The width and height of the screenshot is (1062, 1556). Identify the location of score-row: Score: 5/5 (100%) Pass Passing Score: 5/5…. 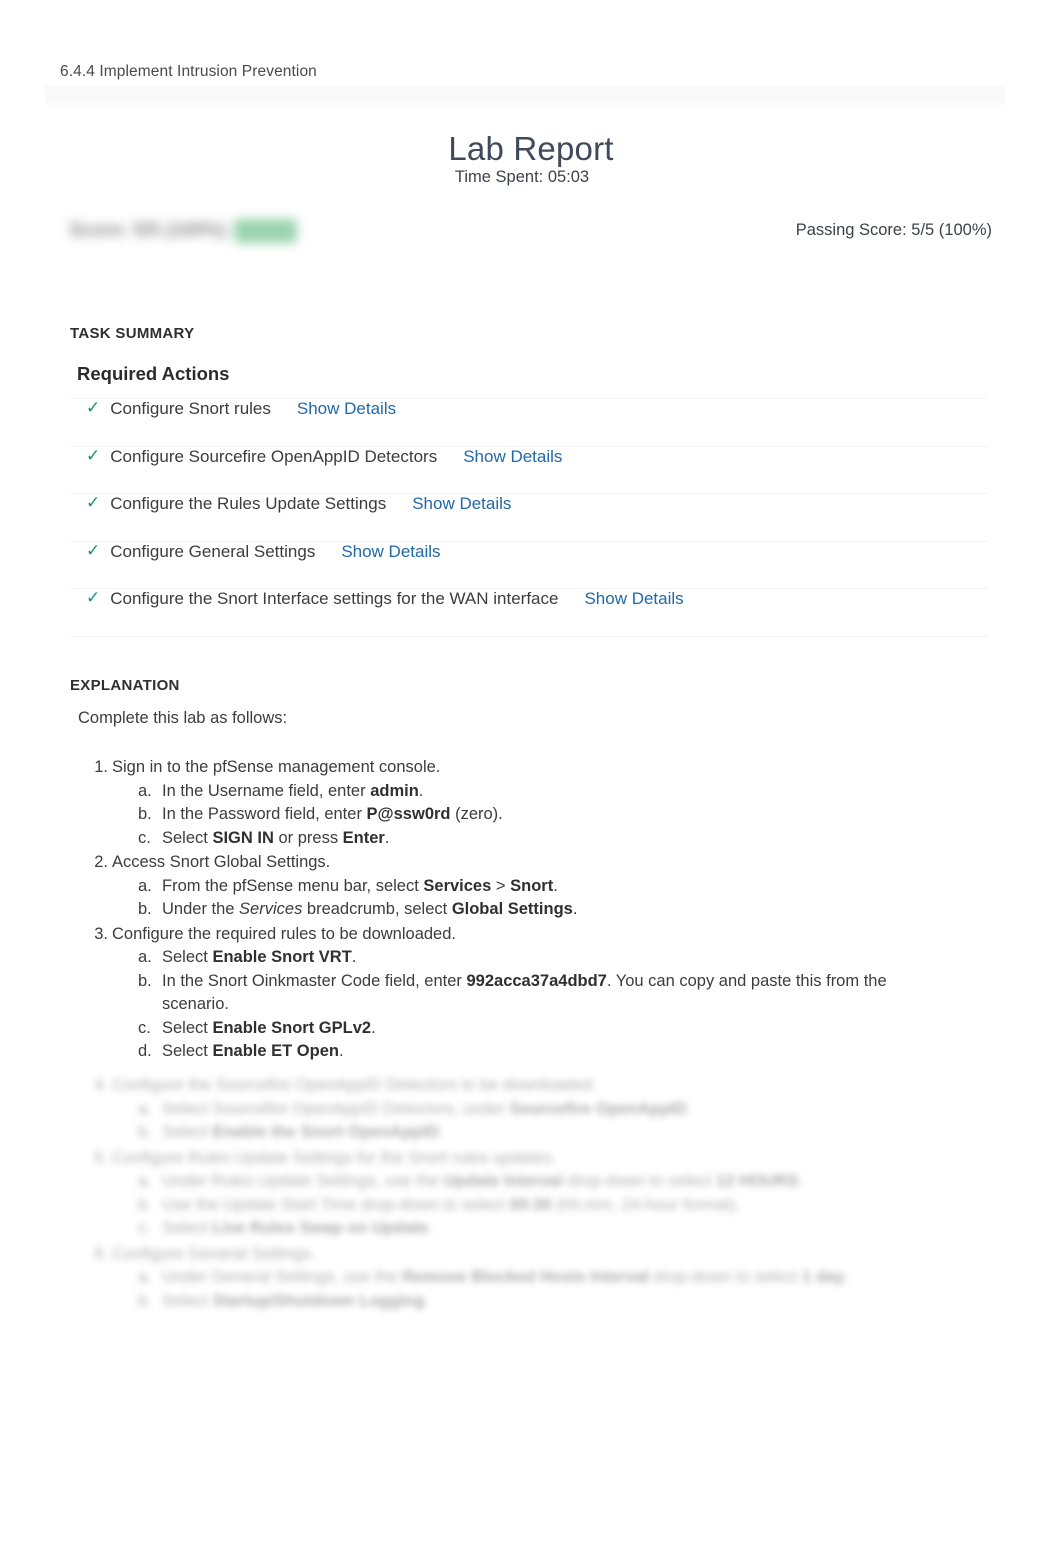
(531, 235).